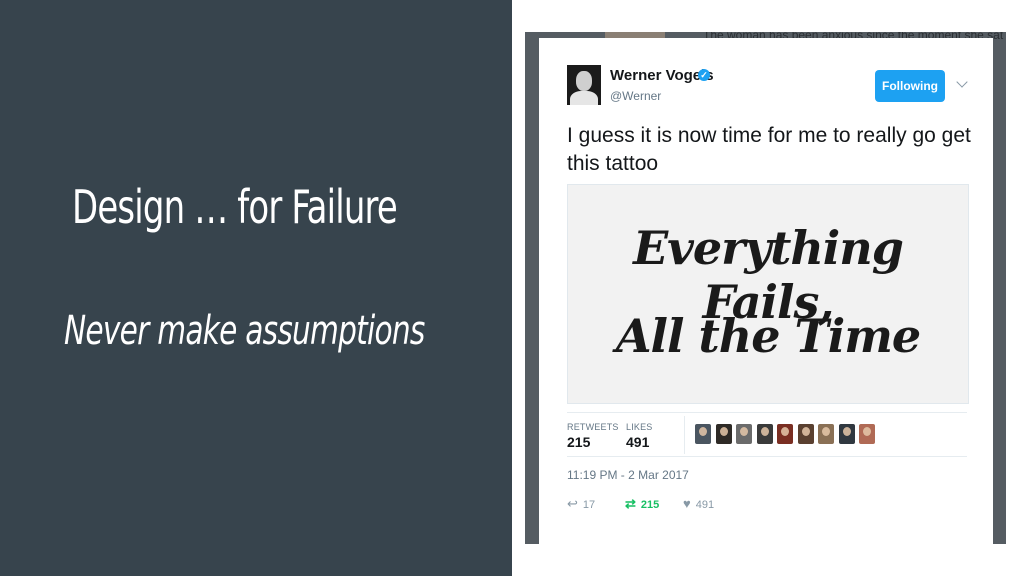 This screenshot has width=1024, height=576. Describe the element at coordinates (705, 505) in the screenshot. I see `like-count: 491` at that location.